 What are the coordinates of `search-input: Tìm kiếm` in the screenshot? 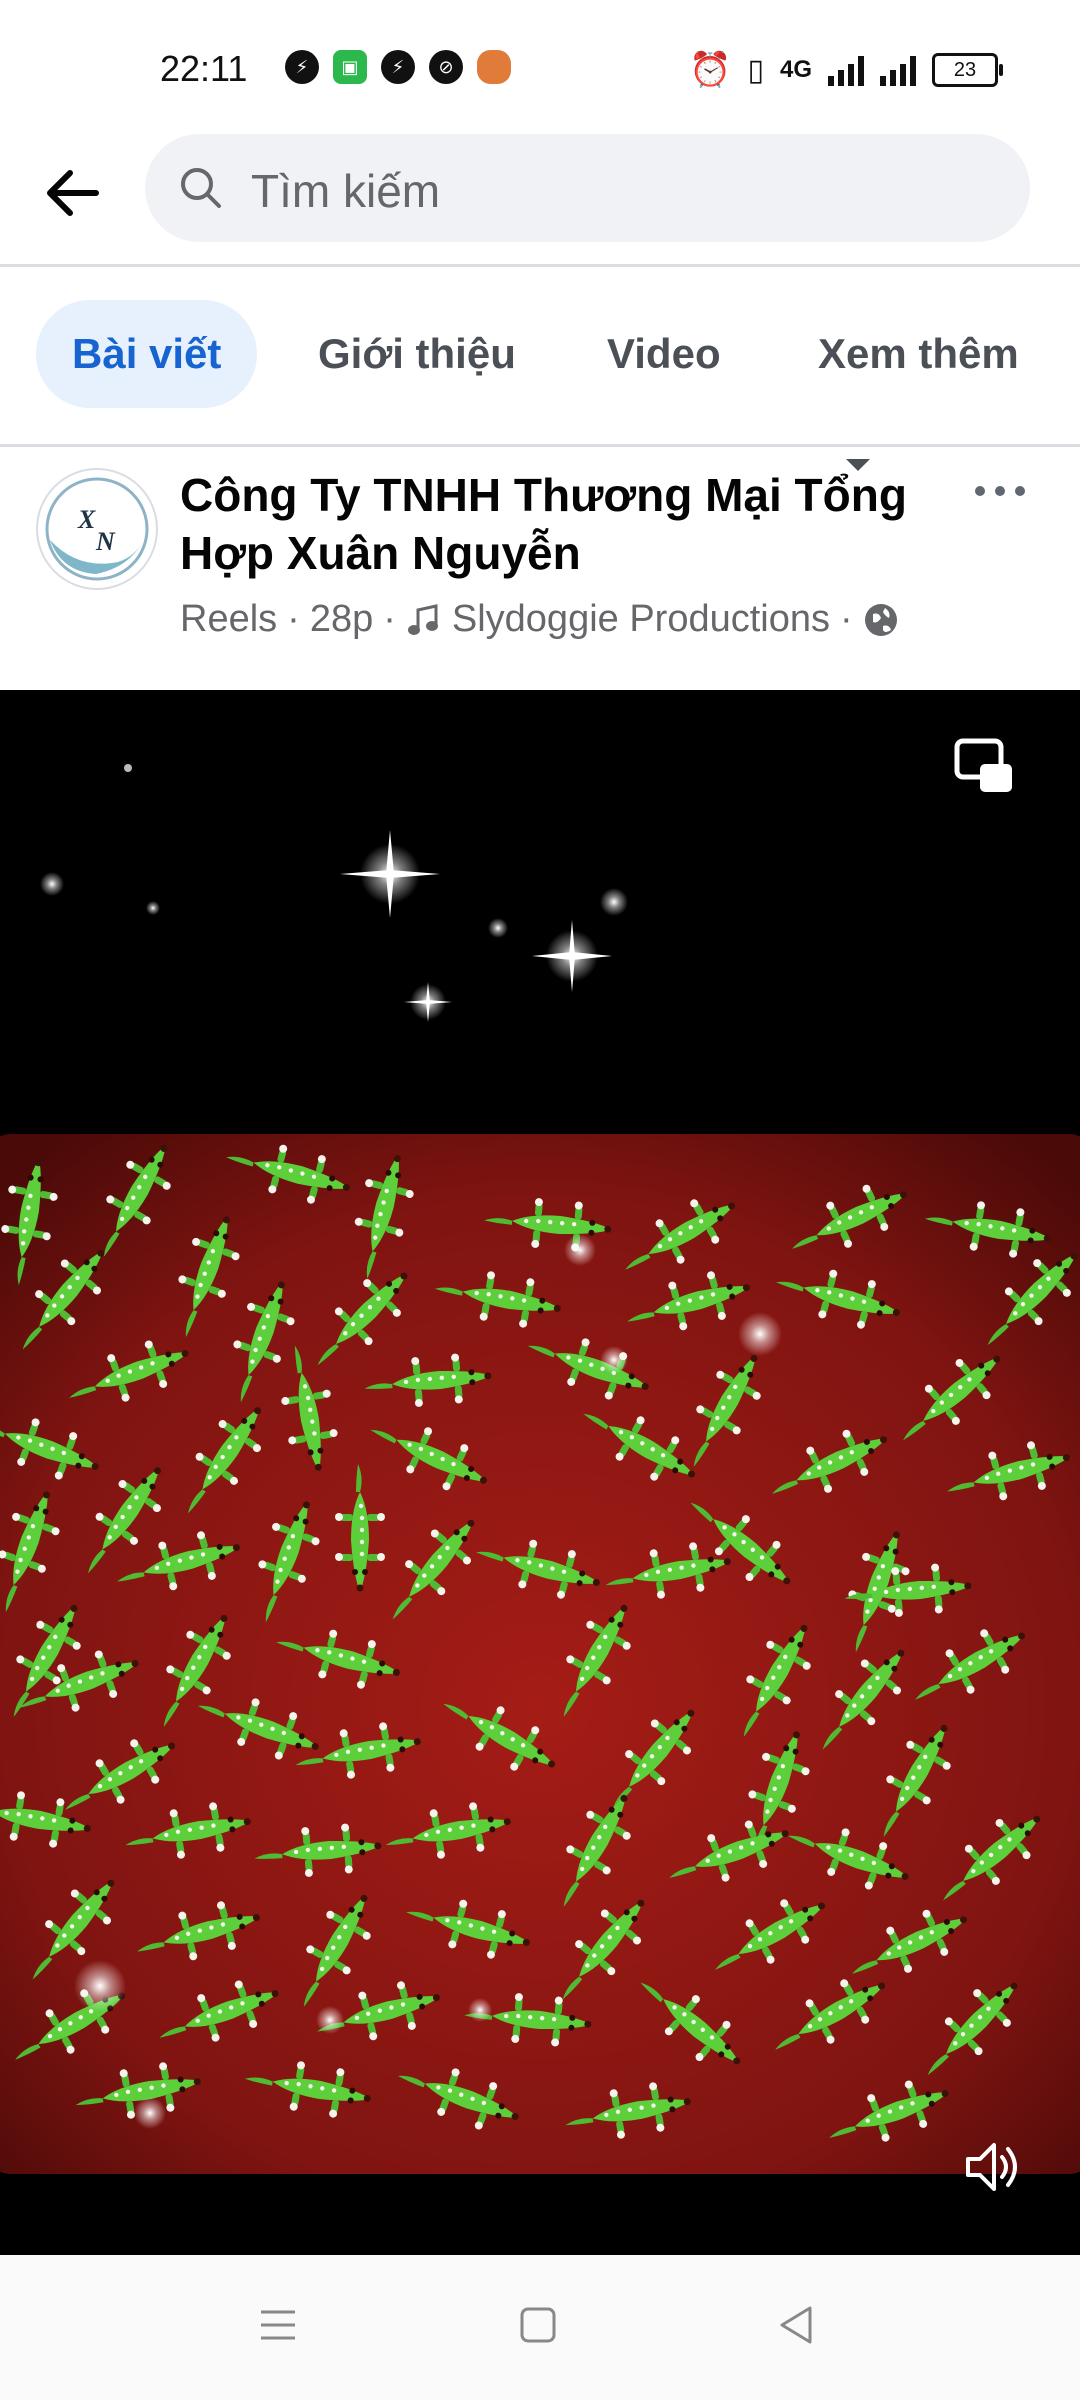 It's located at (587, 188).